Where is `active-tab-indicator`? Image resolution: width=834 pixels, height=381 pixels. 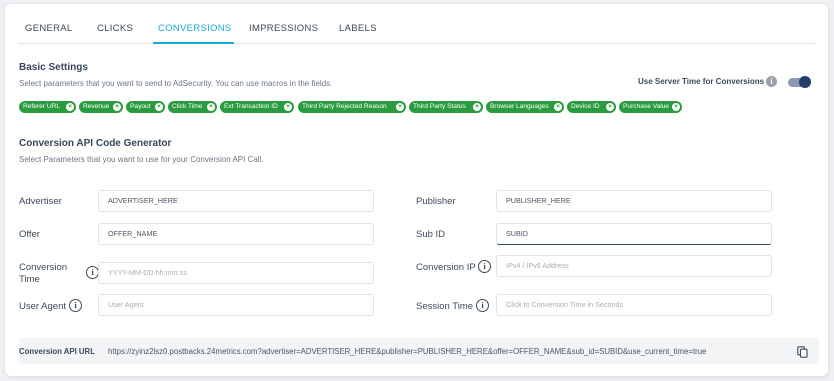 active-tab-indicator is located at coordinates (193, 43).